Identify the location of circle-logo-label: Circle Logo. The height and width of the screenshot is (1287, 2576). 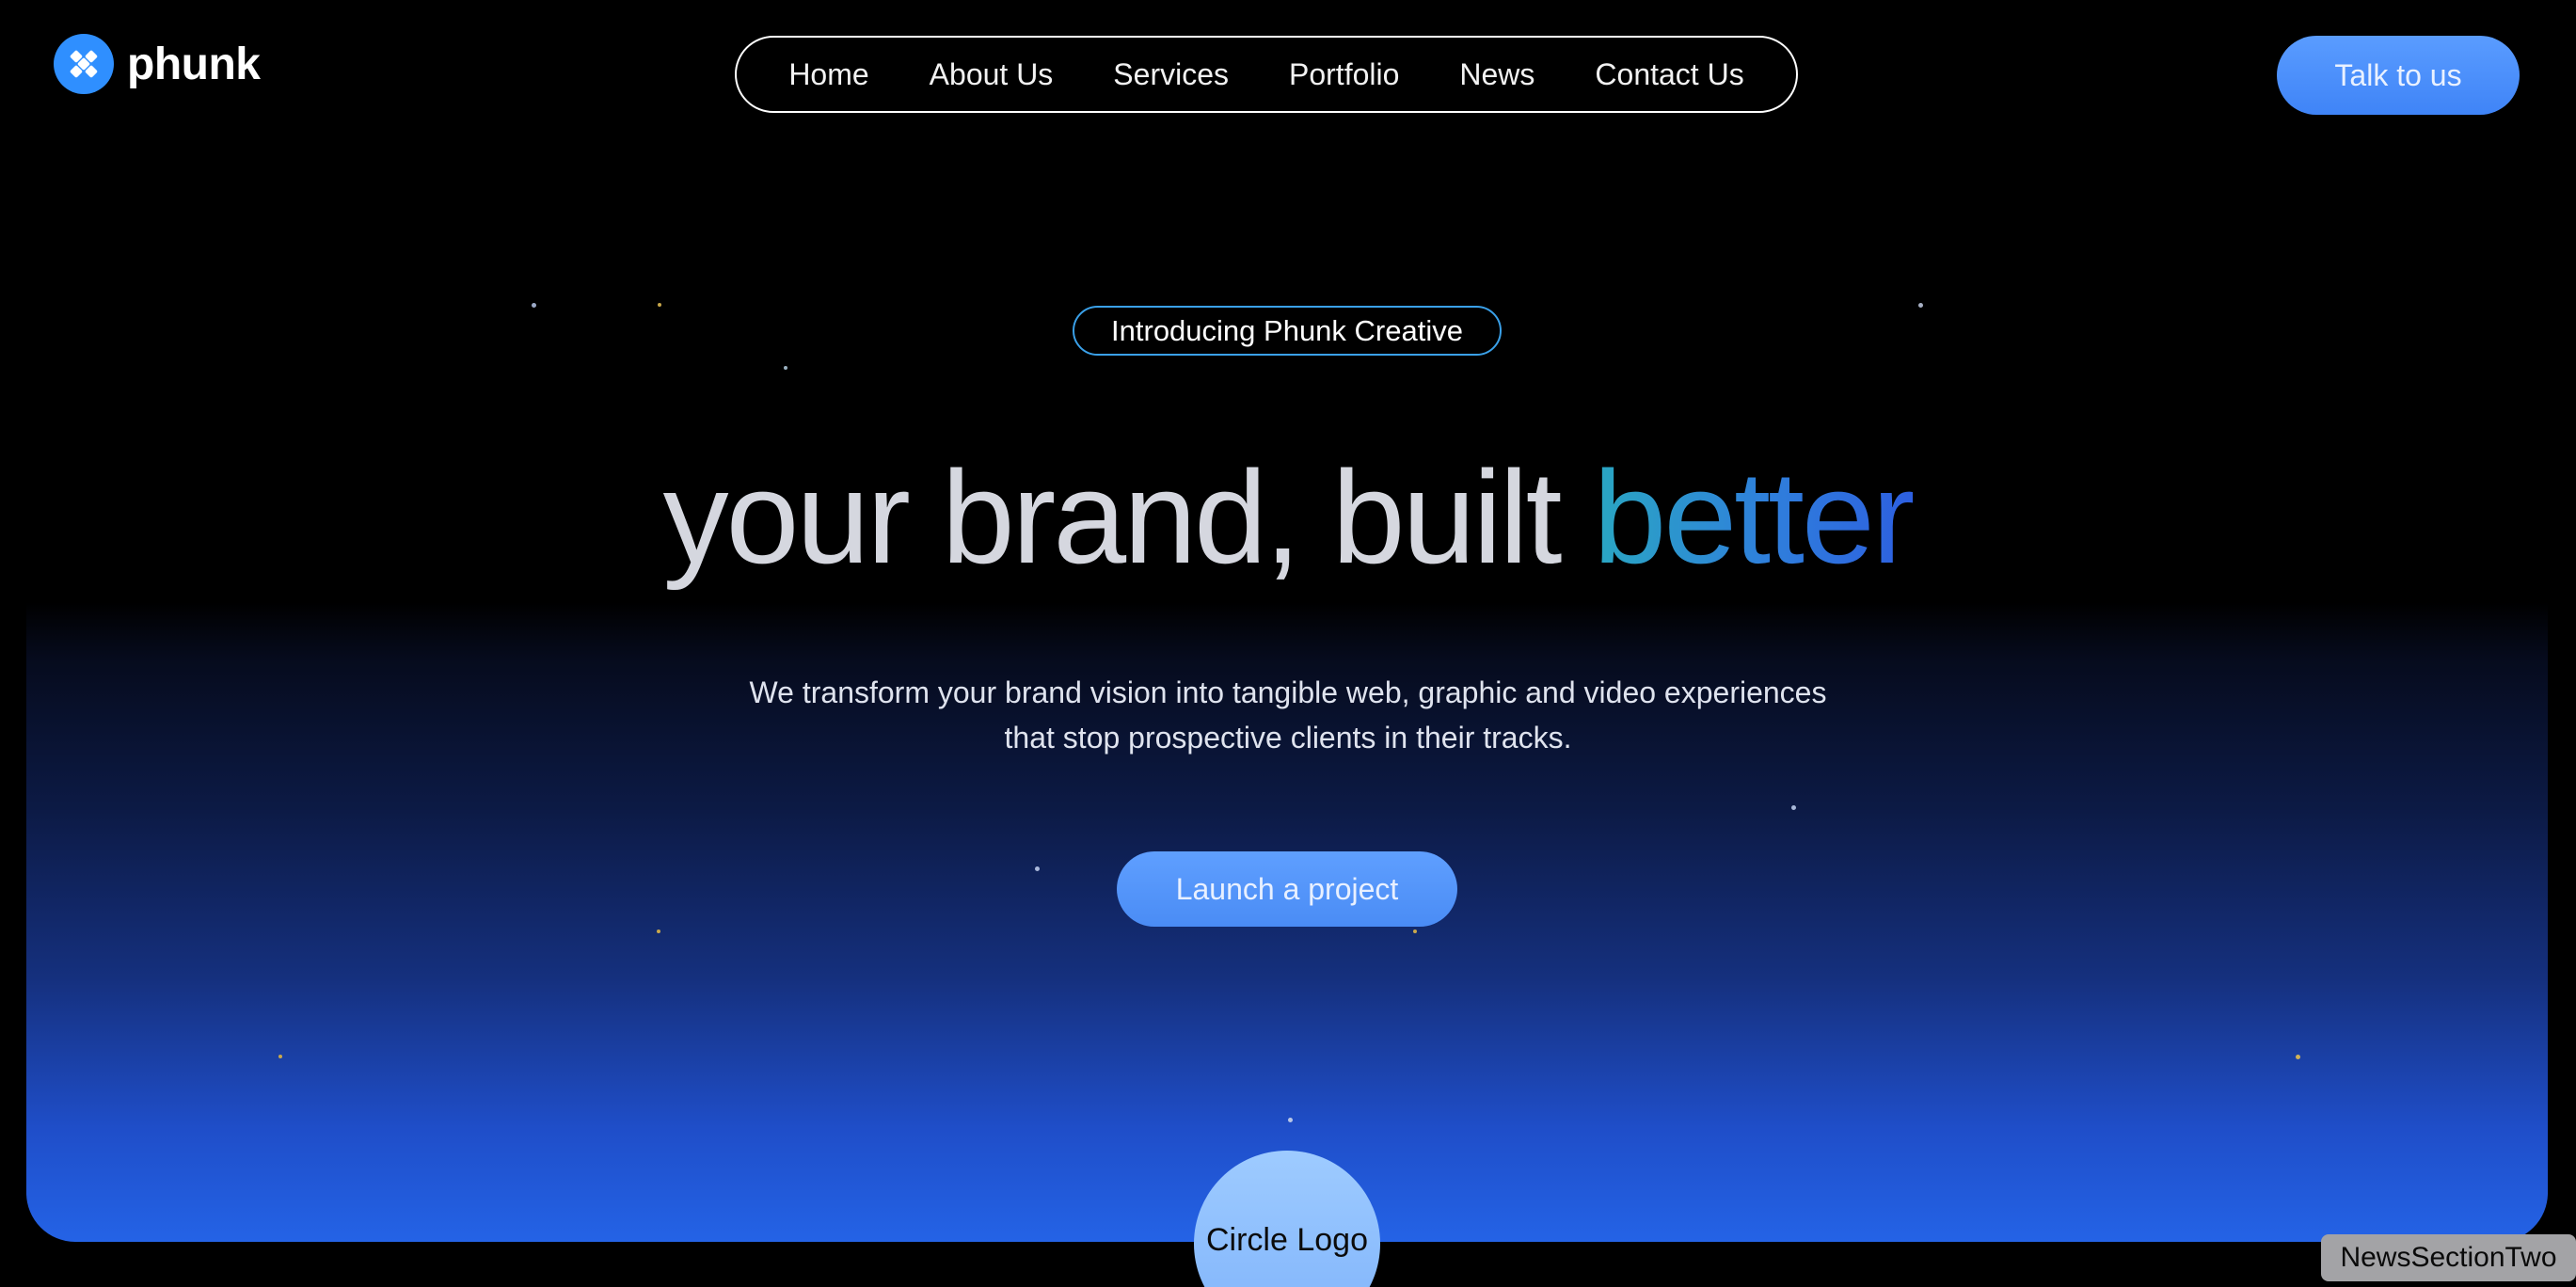
(1287, 1240).